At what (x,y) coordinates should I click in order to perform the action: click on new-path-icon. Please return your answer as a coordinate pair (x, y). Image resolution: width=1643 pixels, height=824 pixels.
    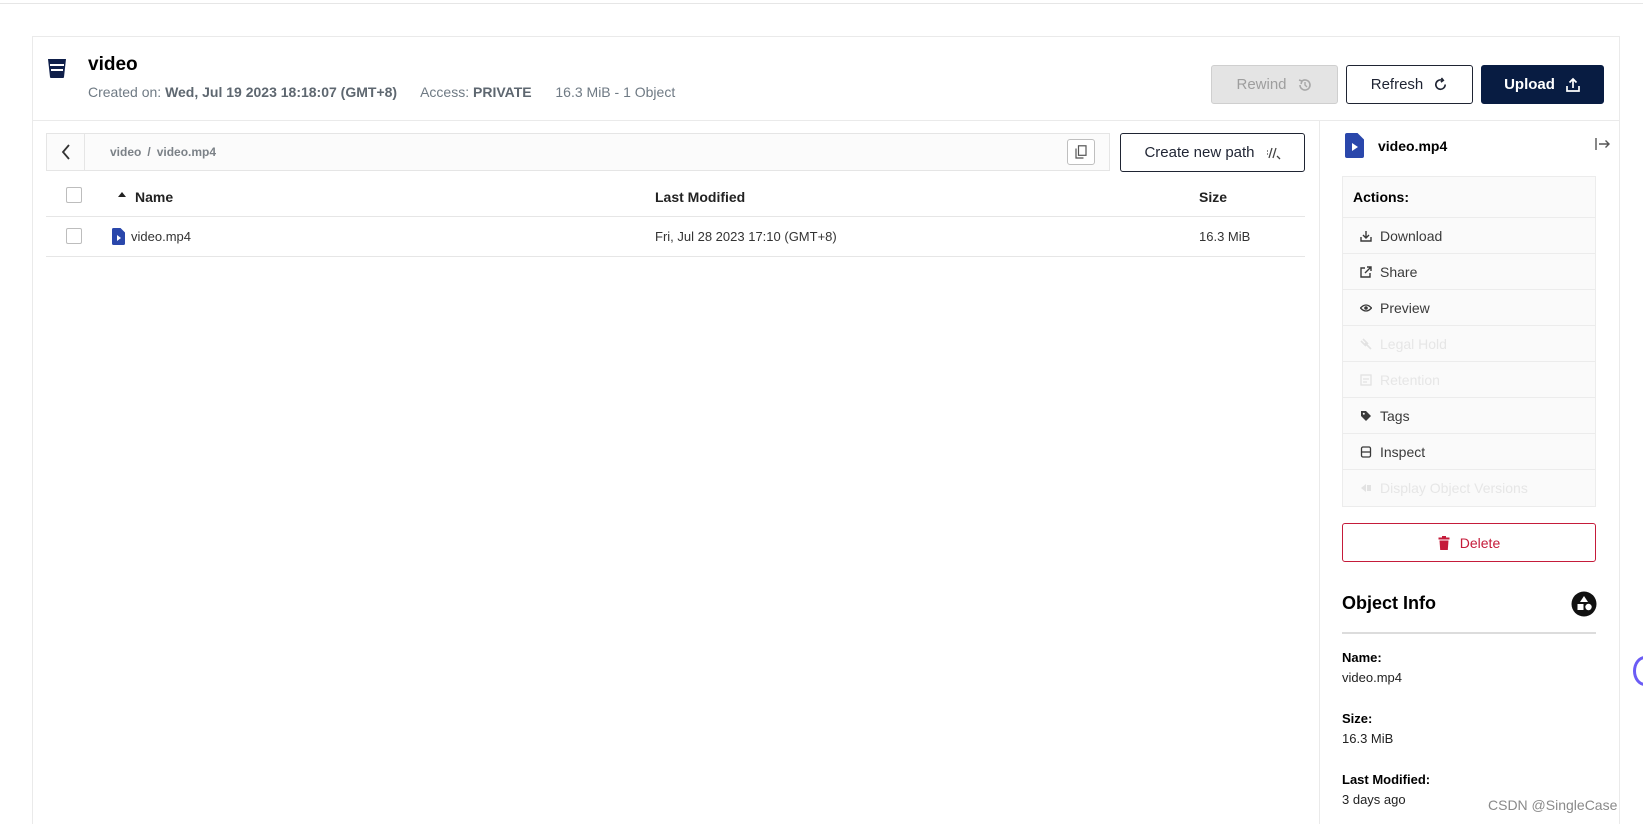
    Looking at the image, I should click on (1273, 153).